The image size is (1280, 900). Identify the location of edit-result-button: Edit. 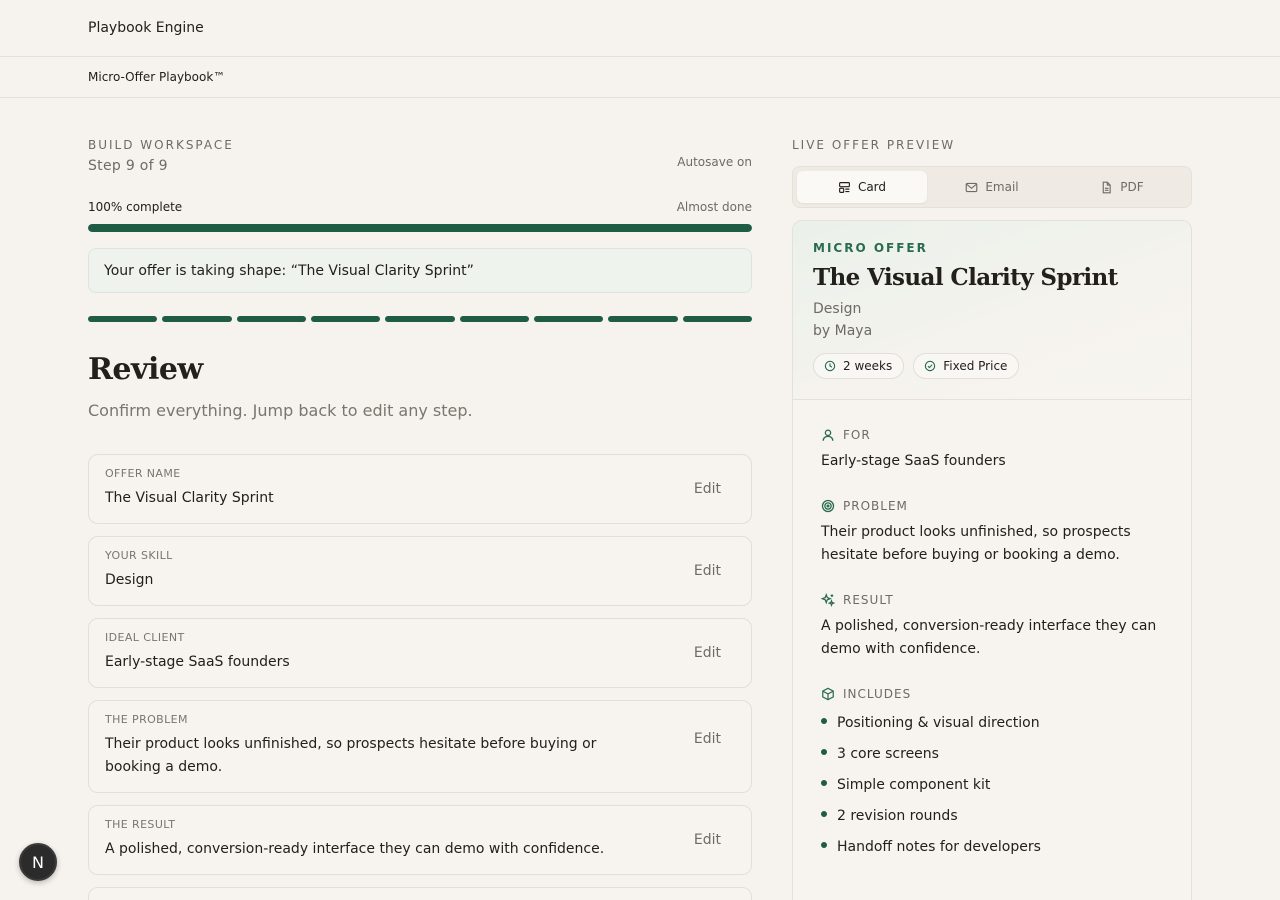
(707, 840).